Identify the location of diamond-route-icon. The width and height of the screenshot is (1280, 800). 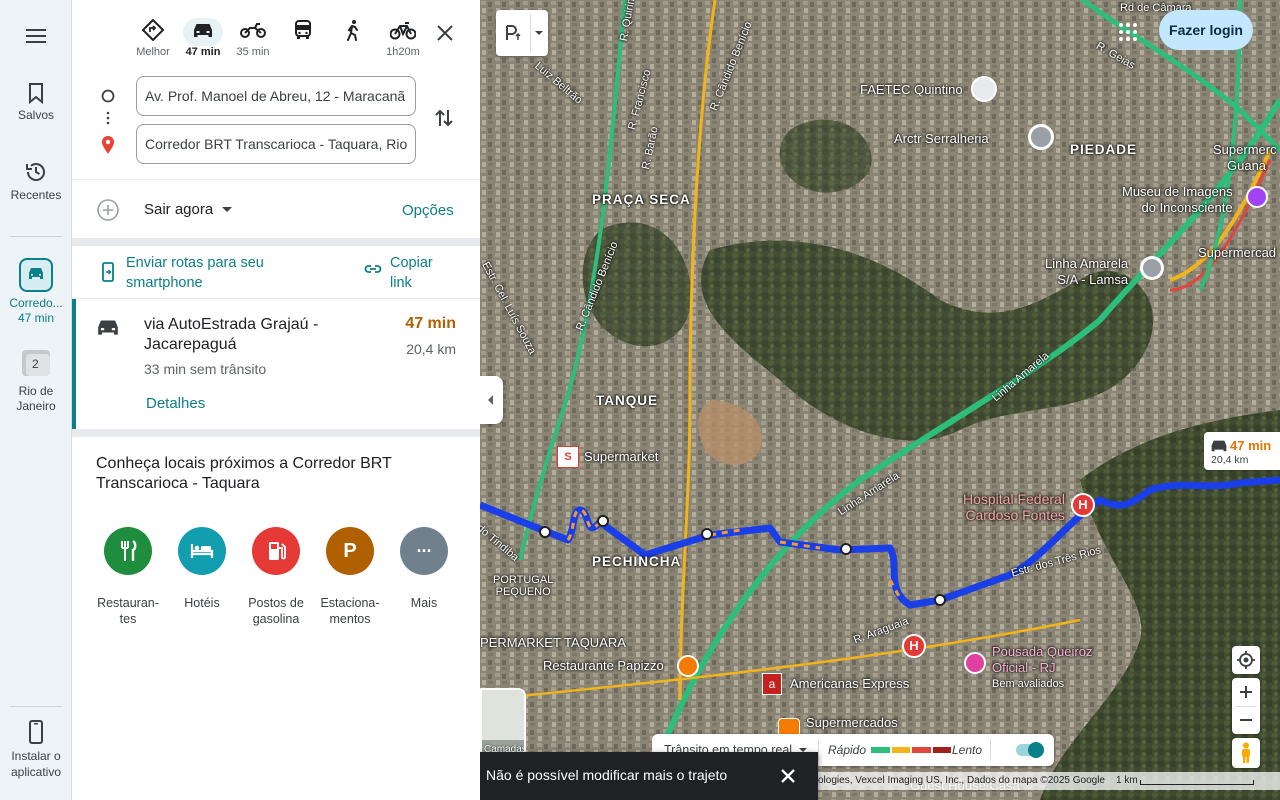
(153, 30).